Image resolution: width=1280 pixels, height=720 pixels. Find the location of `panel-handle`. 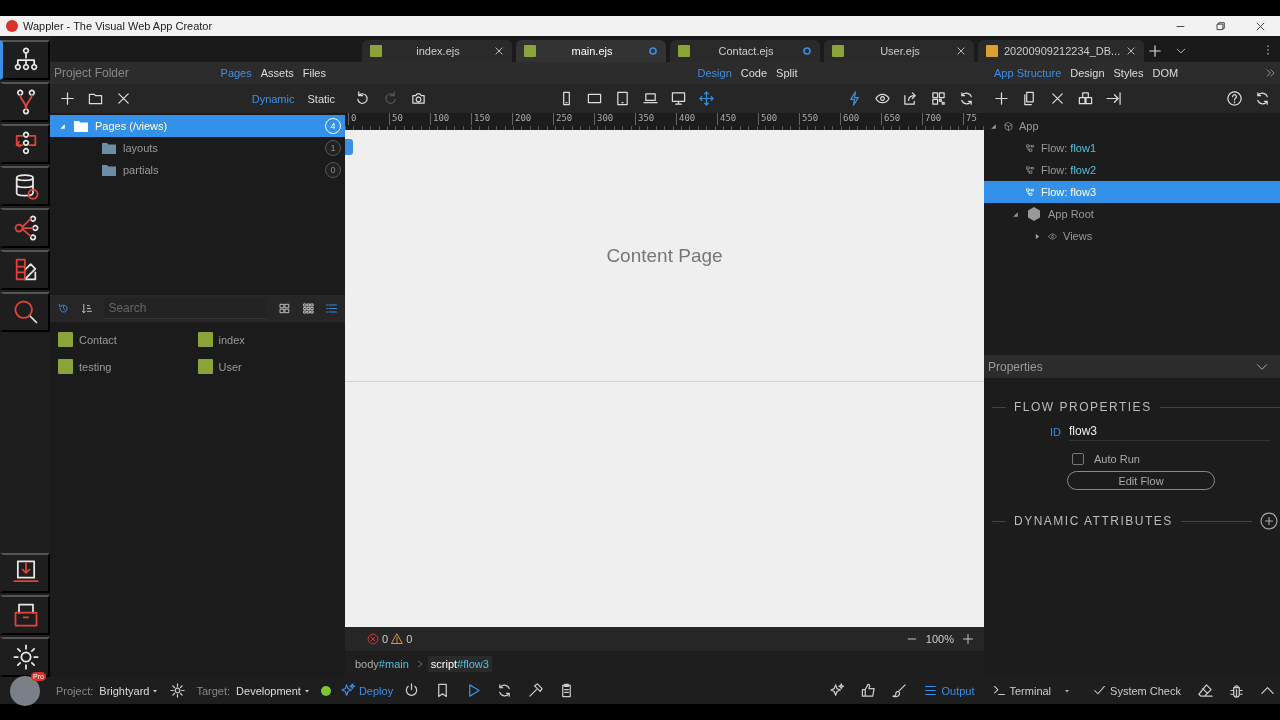

panel-handle is located at coordinates (349, 147).